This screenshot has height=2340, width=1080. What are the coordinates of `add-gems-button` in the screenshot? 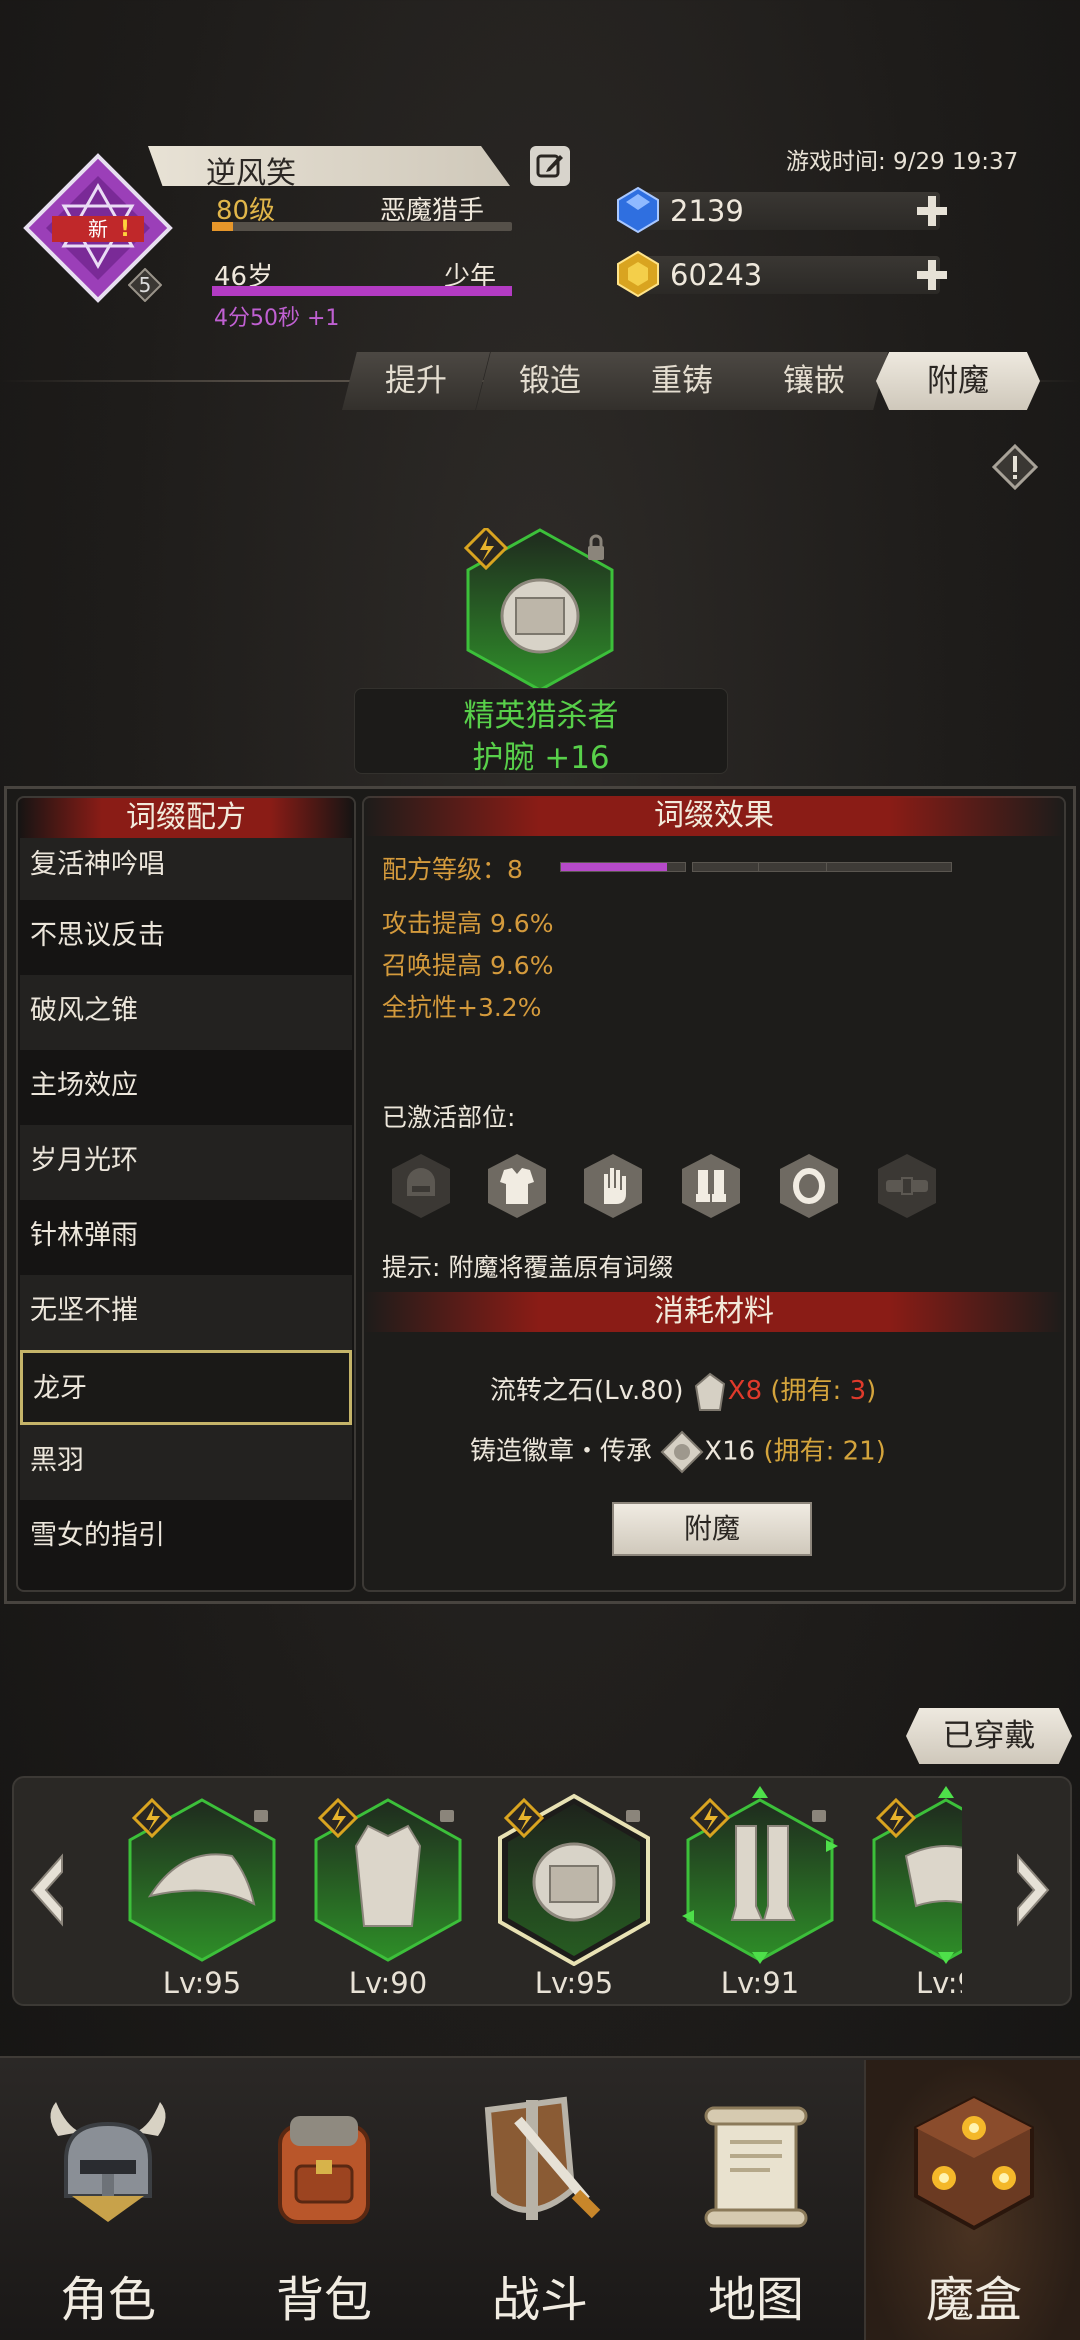 It's located at (932, 211).